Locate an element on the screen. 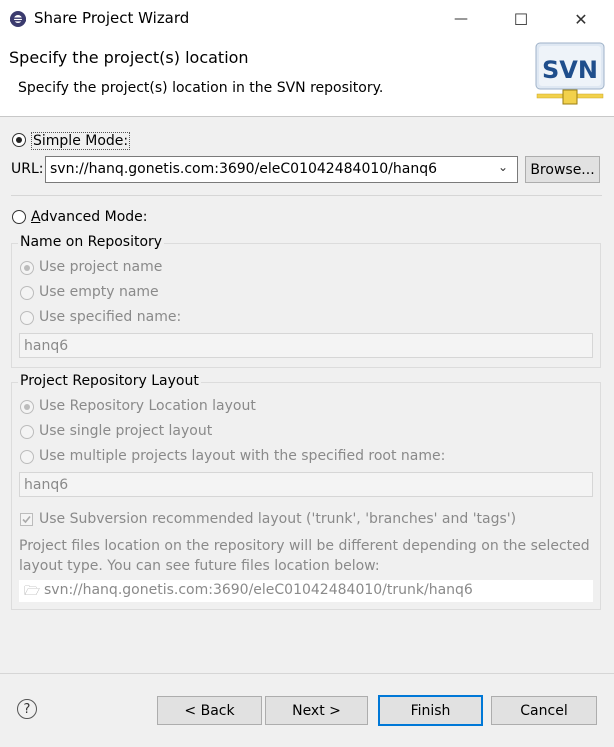 This screenshot has height=747, width=614. svn-logo-text: SVN is located at coordinates (570, 70).